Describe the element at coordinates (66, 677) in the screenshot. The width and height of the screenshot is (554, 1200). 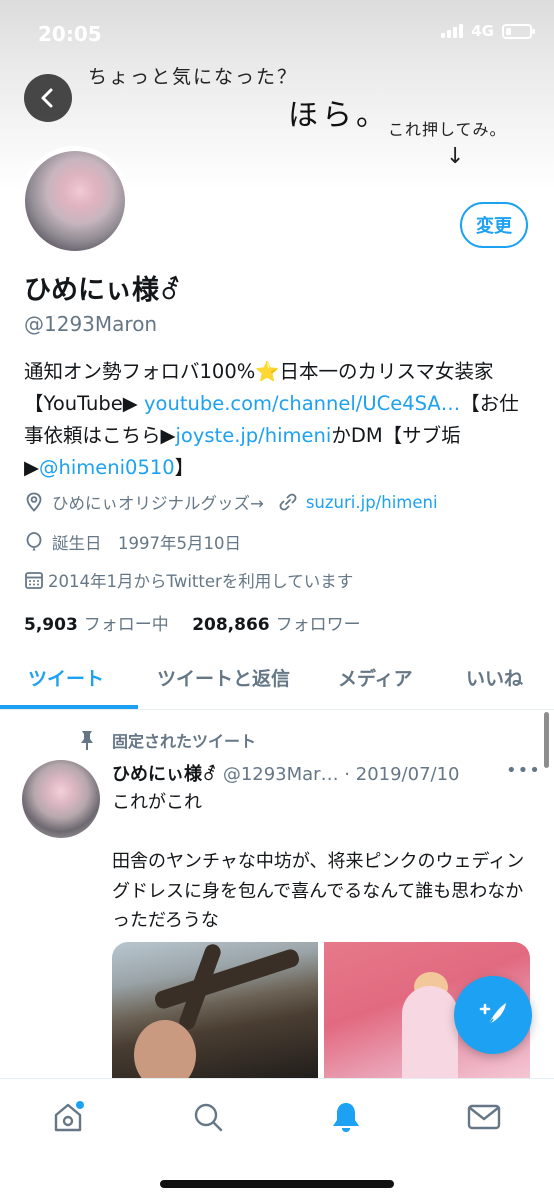
I see `tab-tweets: ツイート` at that location.